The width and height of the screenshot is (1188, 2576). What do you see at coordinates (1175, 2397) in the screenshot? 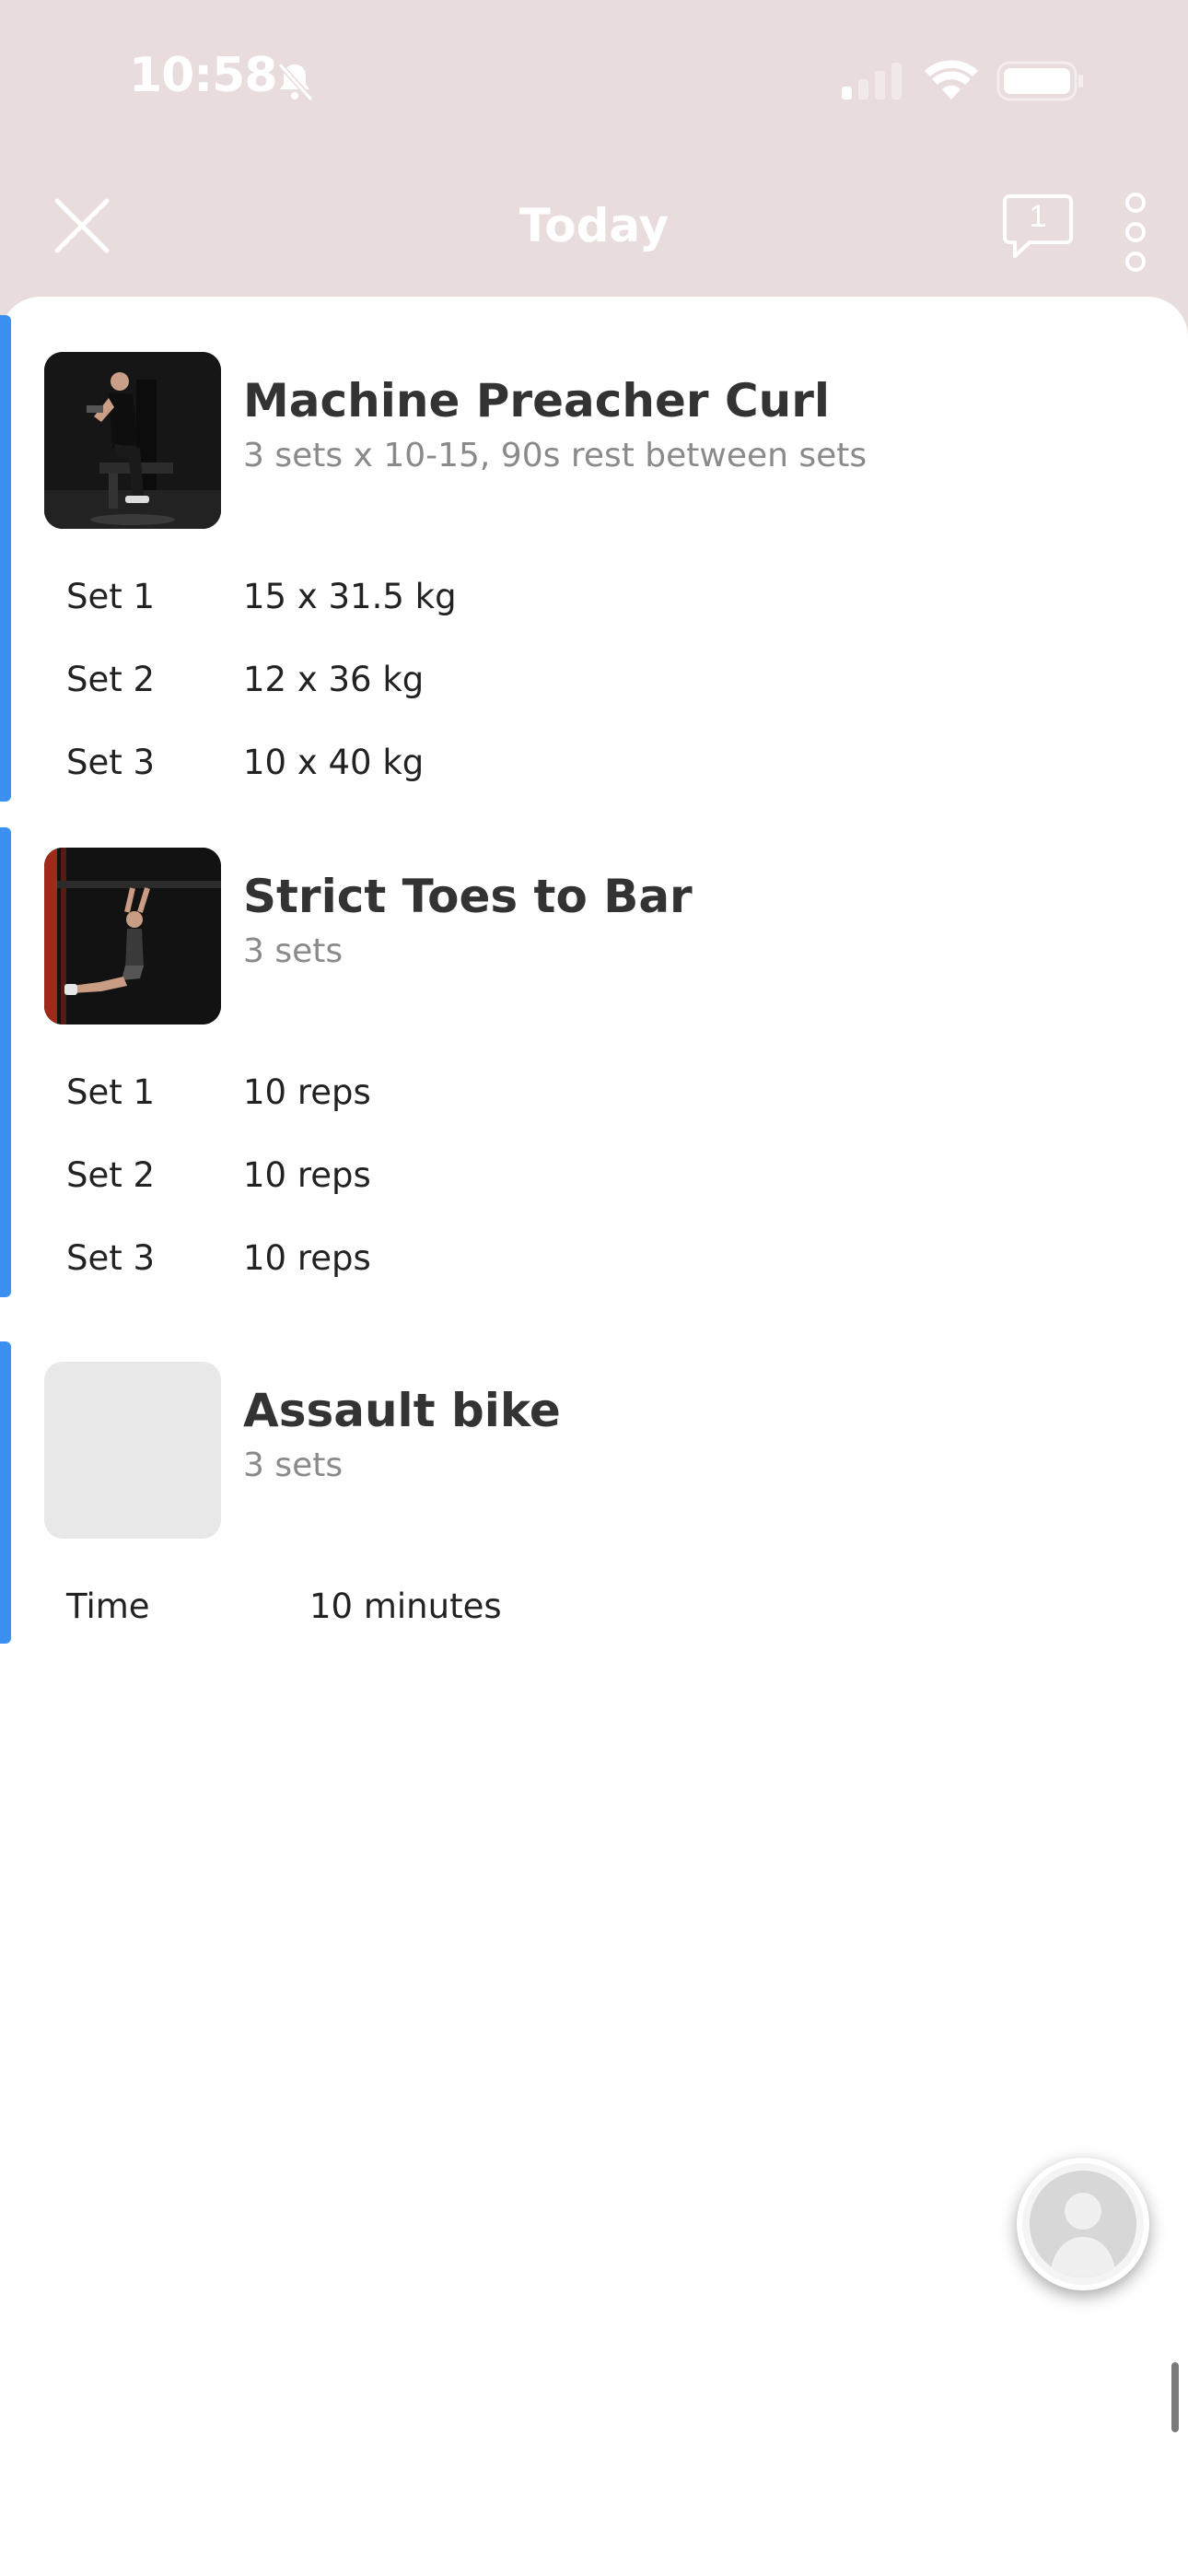
I see `scroll-indicator` at bounding box center [1175, 2397].